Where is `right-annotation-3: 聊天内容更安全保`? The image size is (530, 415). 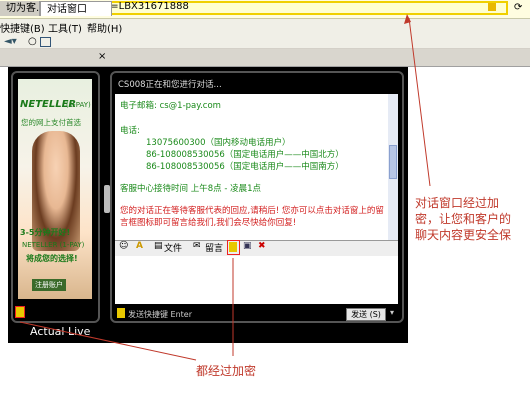 right-annotation-3: 聊天内容更安全保 is located at coordinates (463, 235).